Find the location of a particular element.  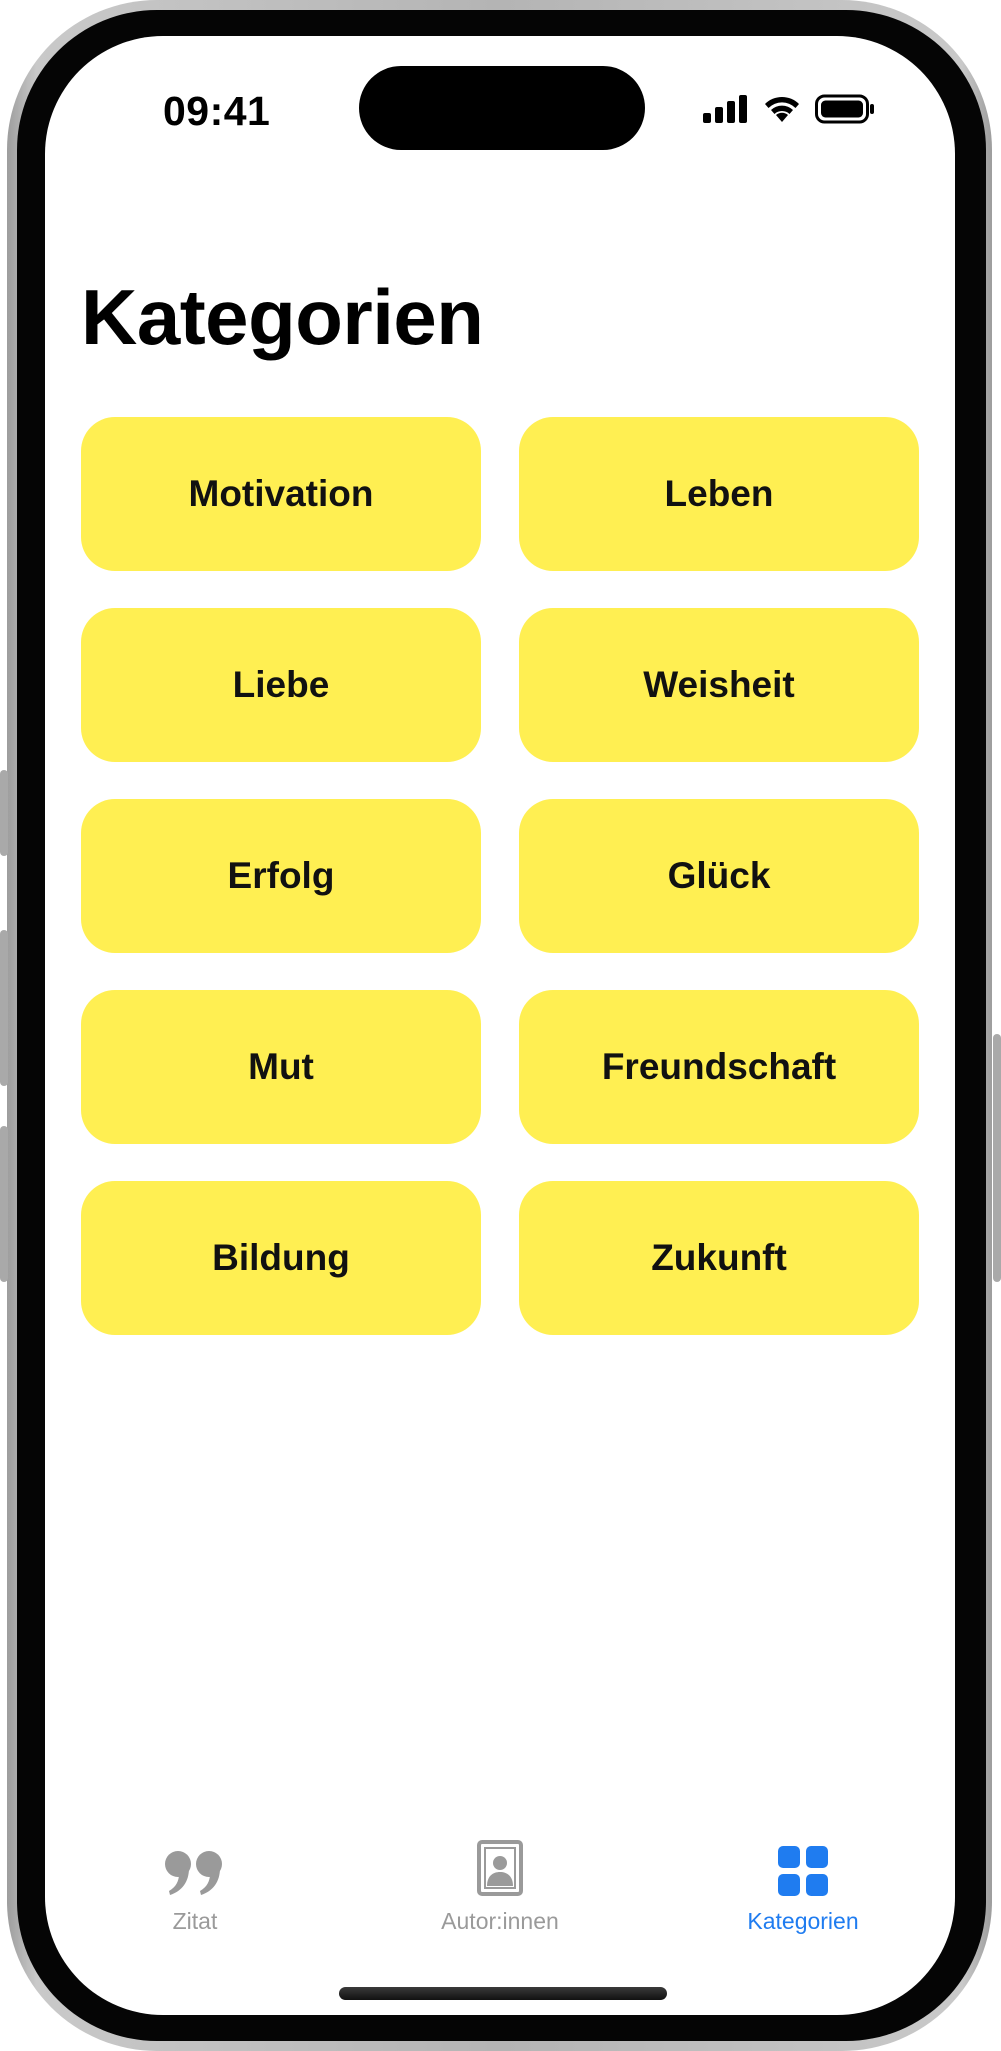

category-card-mut: Mut is located at coordinates (281, 1067).